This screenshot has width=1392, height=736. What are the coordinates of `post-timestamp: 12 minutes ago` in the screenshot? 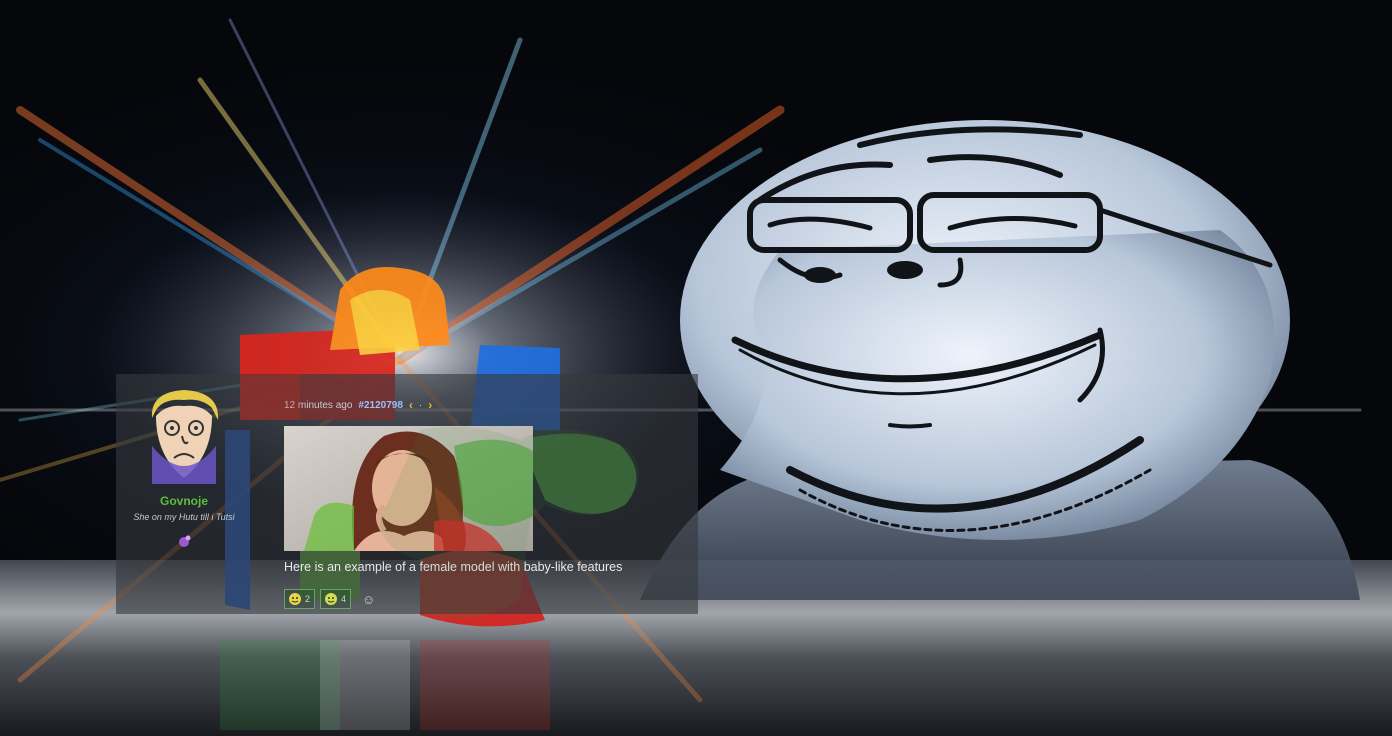 It's located at (318, 405).